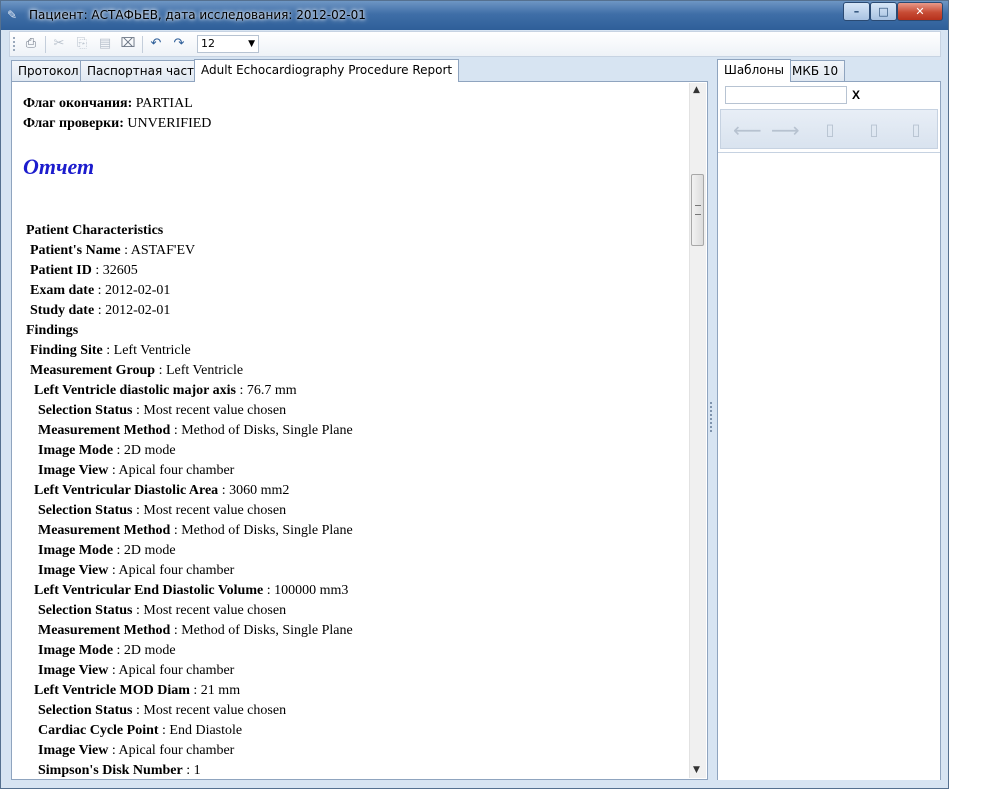 This screenshot has width=1008, height=789. What do you see at coordinates (228, 44) in the screenshot?
I see `font-size-select: 12 ▼` at bounding box center [228, 44].